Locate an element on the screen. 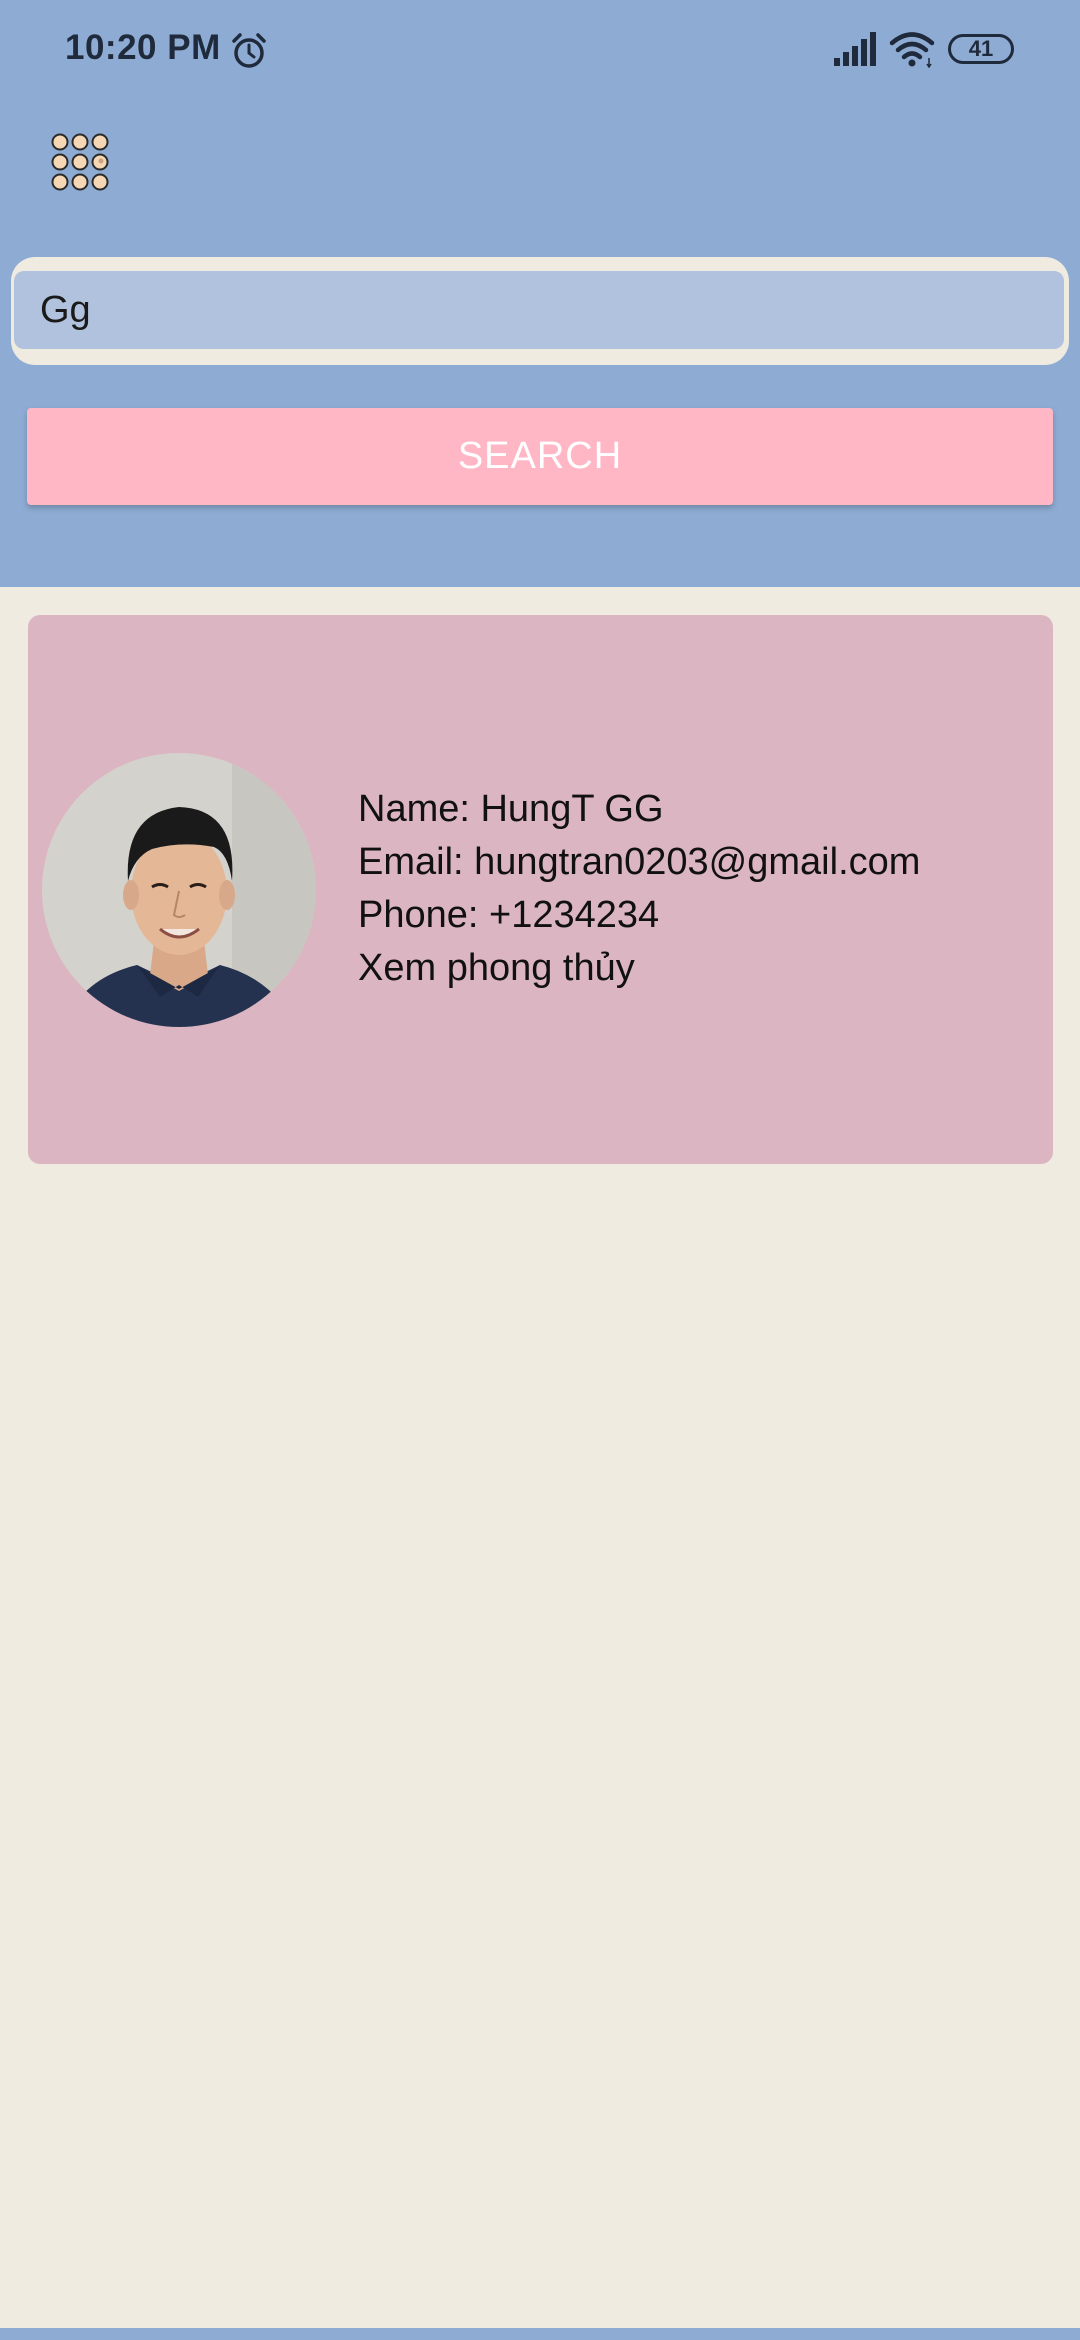 The width and height of the screenshot is (1080, 2340). grid-menu-icon is located at coordinates (80, 162).